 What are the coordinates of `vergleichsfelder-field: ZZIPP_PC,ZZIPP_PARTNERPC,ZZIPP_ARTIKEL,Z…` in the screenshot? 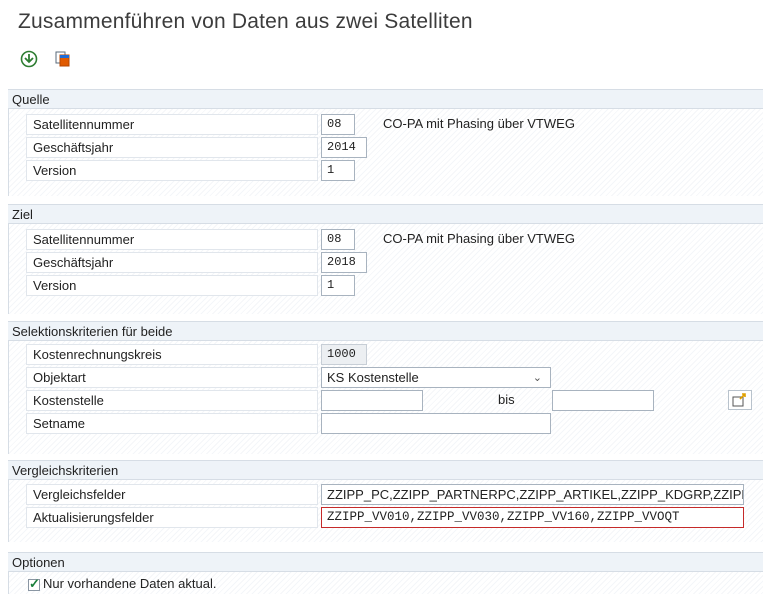 It's located at (532, 494).